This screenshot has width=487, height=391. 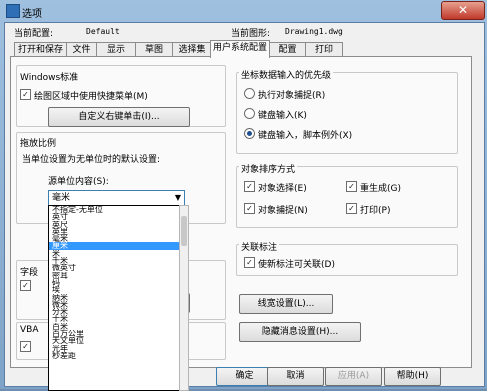 I want to click on object-sorting-title: 对象排序方式, so click(x=268, y=168).